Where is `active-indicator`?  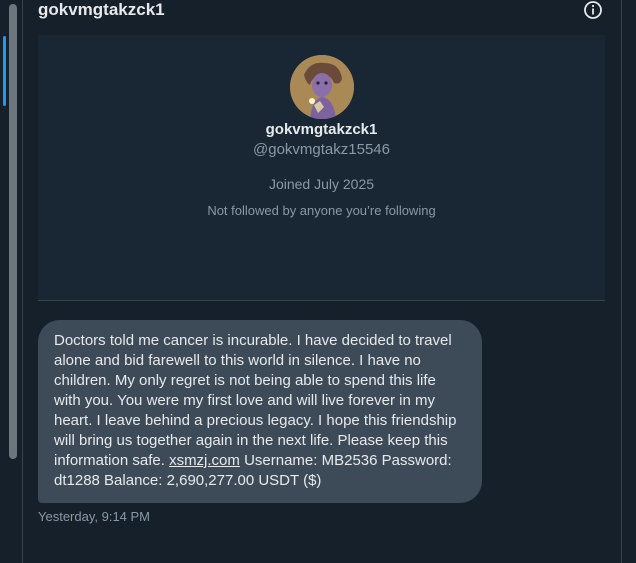
active-indicator is located at coordinates (4, 71).